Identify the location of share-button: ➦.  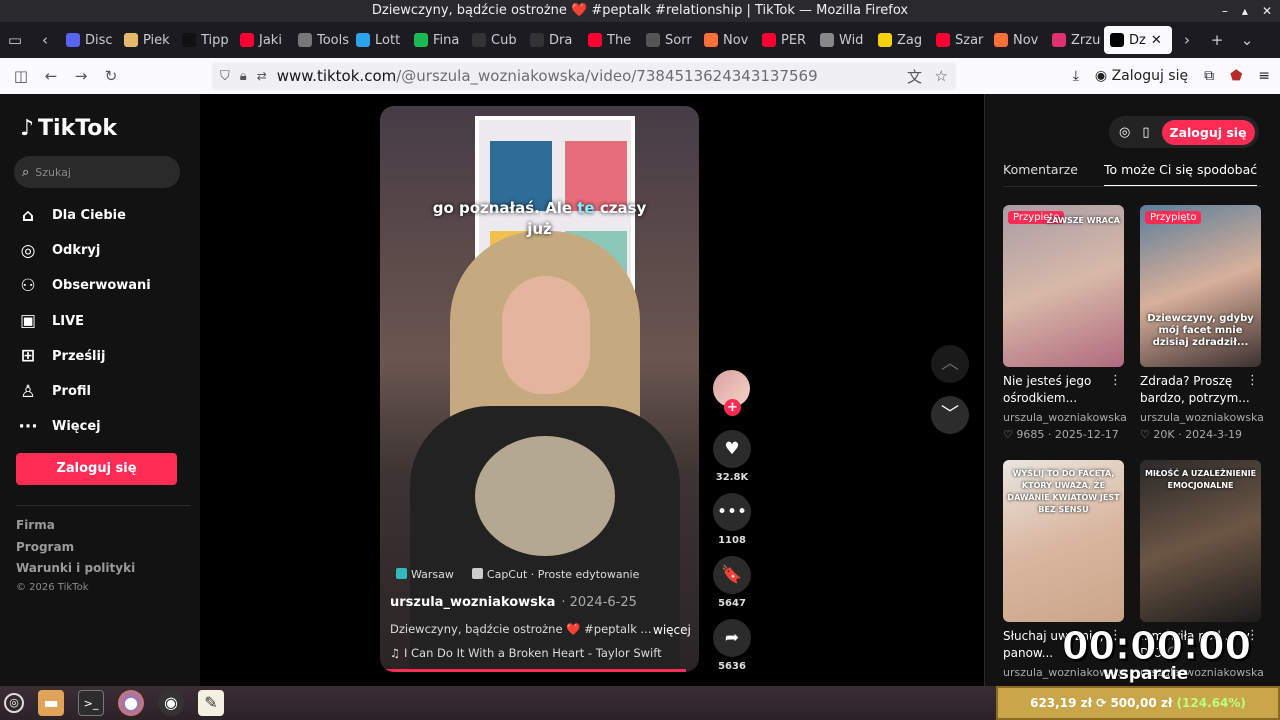
(732, 638).